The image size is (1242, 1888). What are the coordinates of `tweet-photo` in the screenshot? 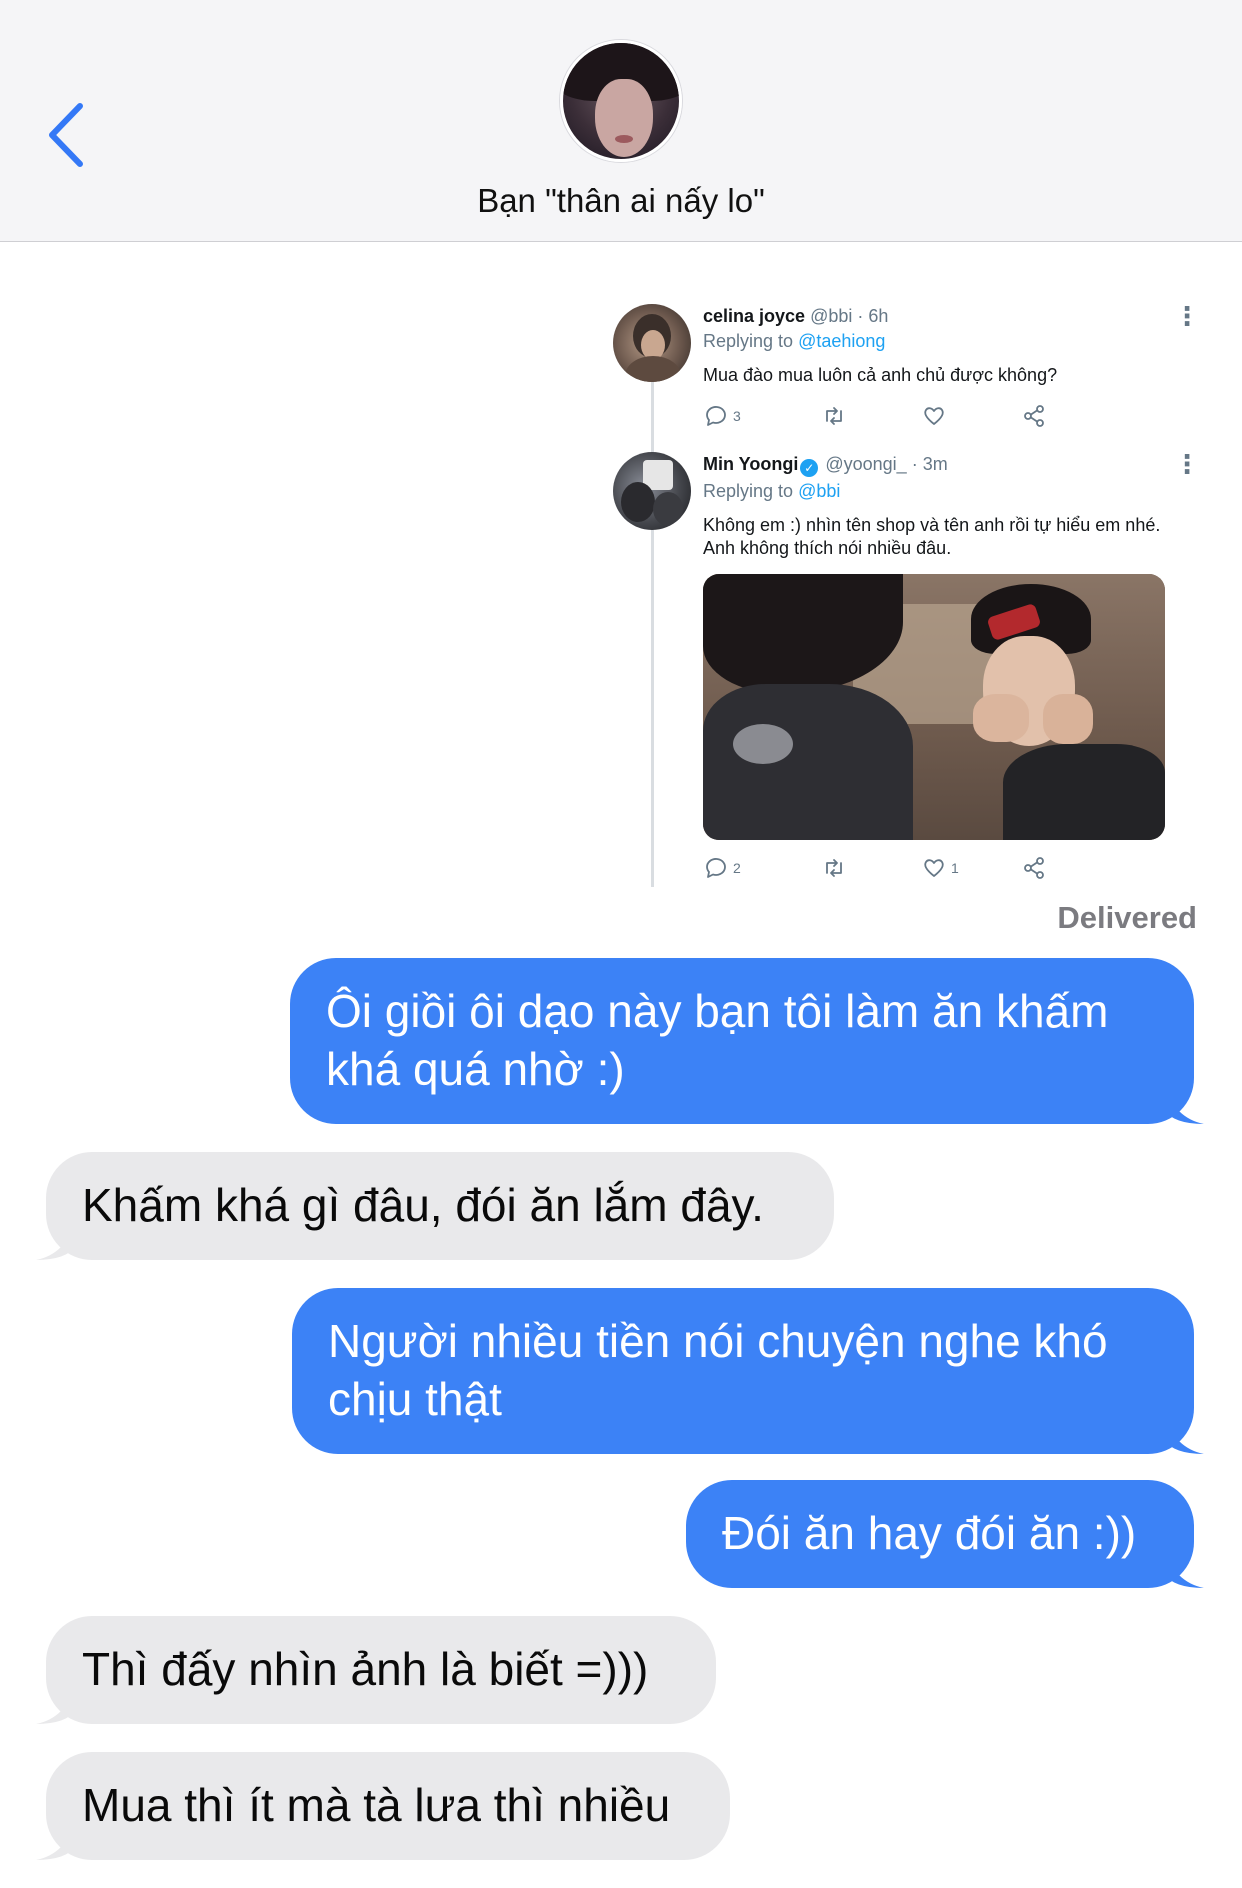 It's located at (934, 707).